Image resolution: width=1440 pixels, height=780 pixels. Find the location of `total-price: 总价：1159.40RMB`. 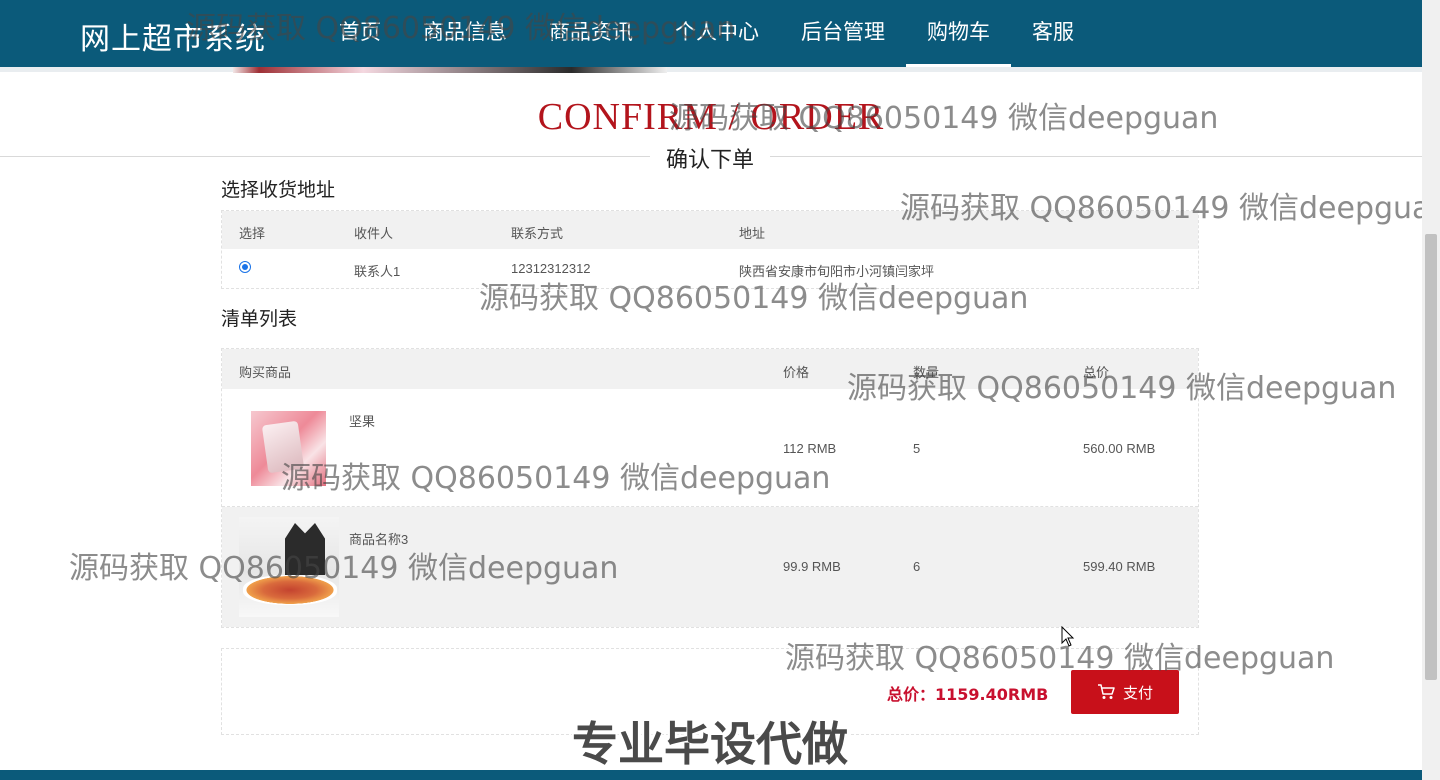

total-price: 总价：1159.40RMB is located at coordinates (968, 694).